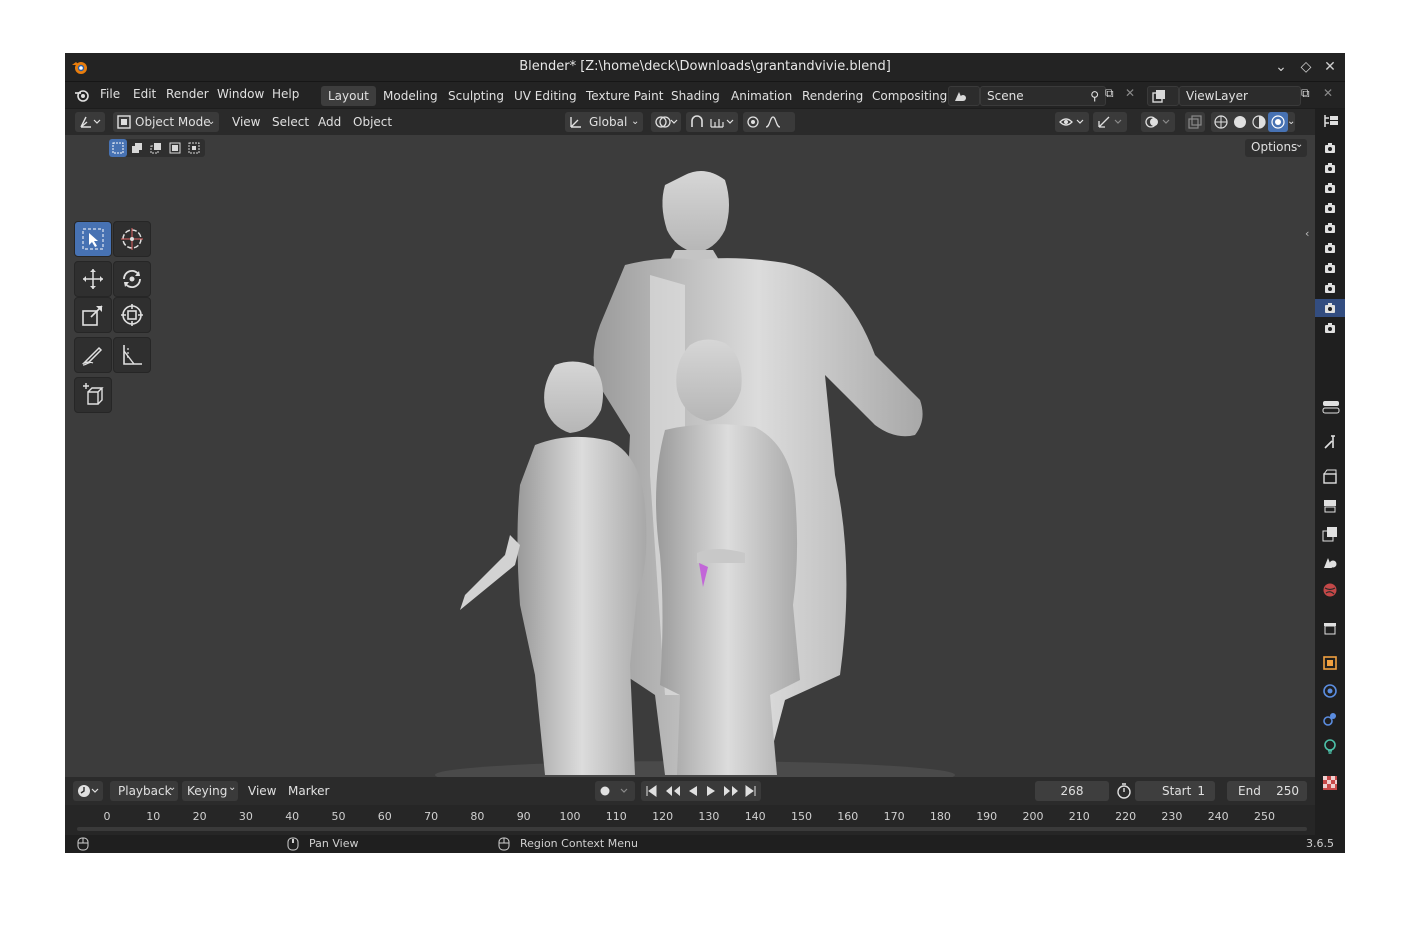 The image size is (1410, 930). Describe the element at coordinates (1130, 93) in the screenshot. I see `delete-scene-icon: ✕` at that location.